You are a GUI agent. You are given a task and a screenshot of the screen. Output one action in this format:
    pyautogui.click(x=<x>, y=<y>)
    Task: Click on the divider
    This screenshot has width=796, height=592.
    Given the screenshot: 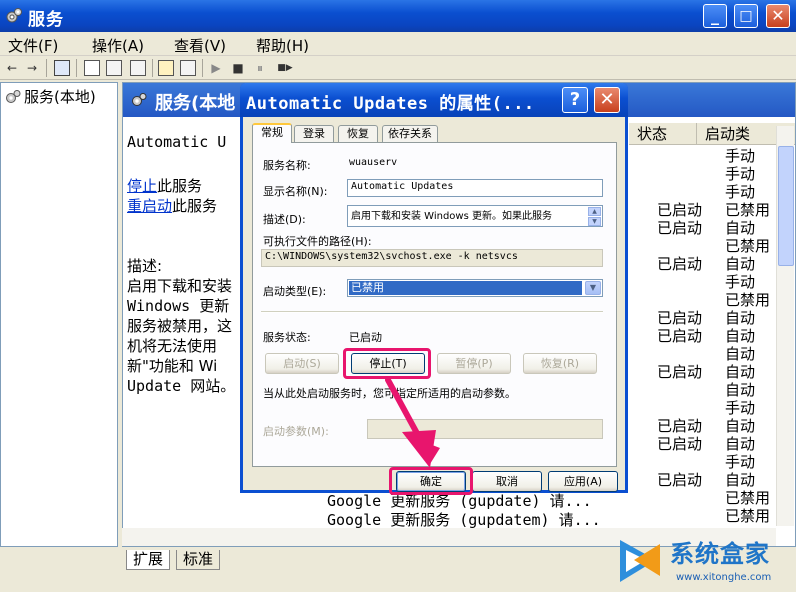 What is the action you would take?
    pyautogui.click(x=432, y=312)
    